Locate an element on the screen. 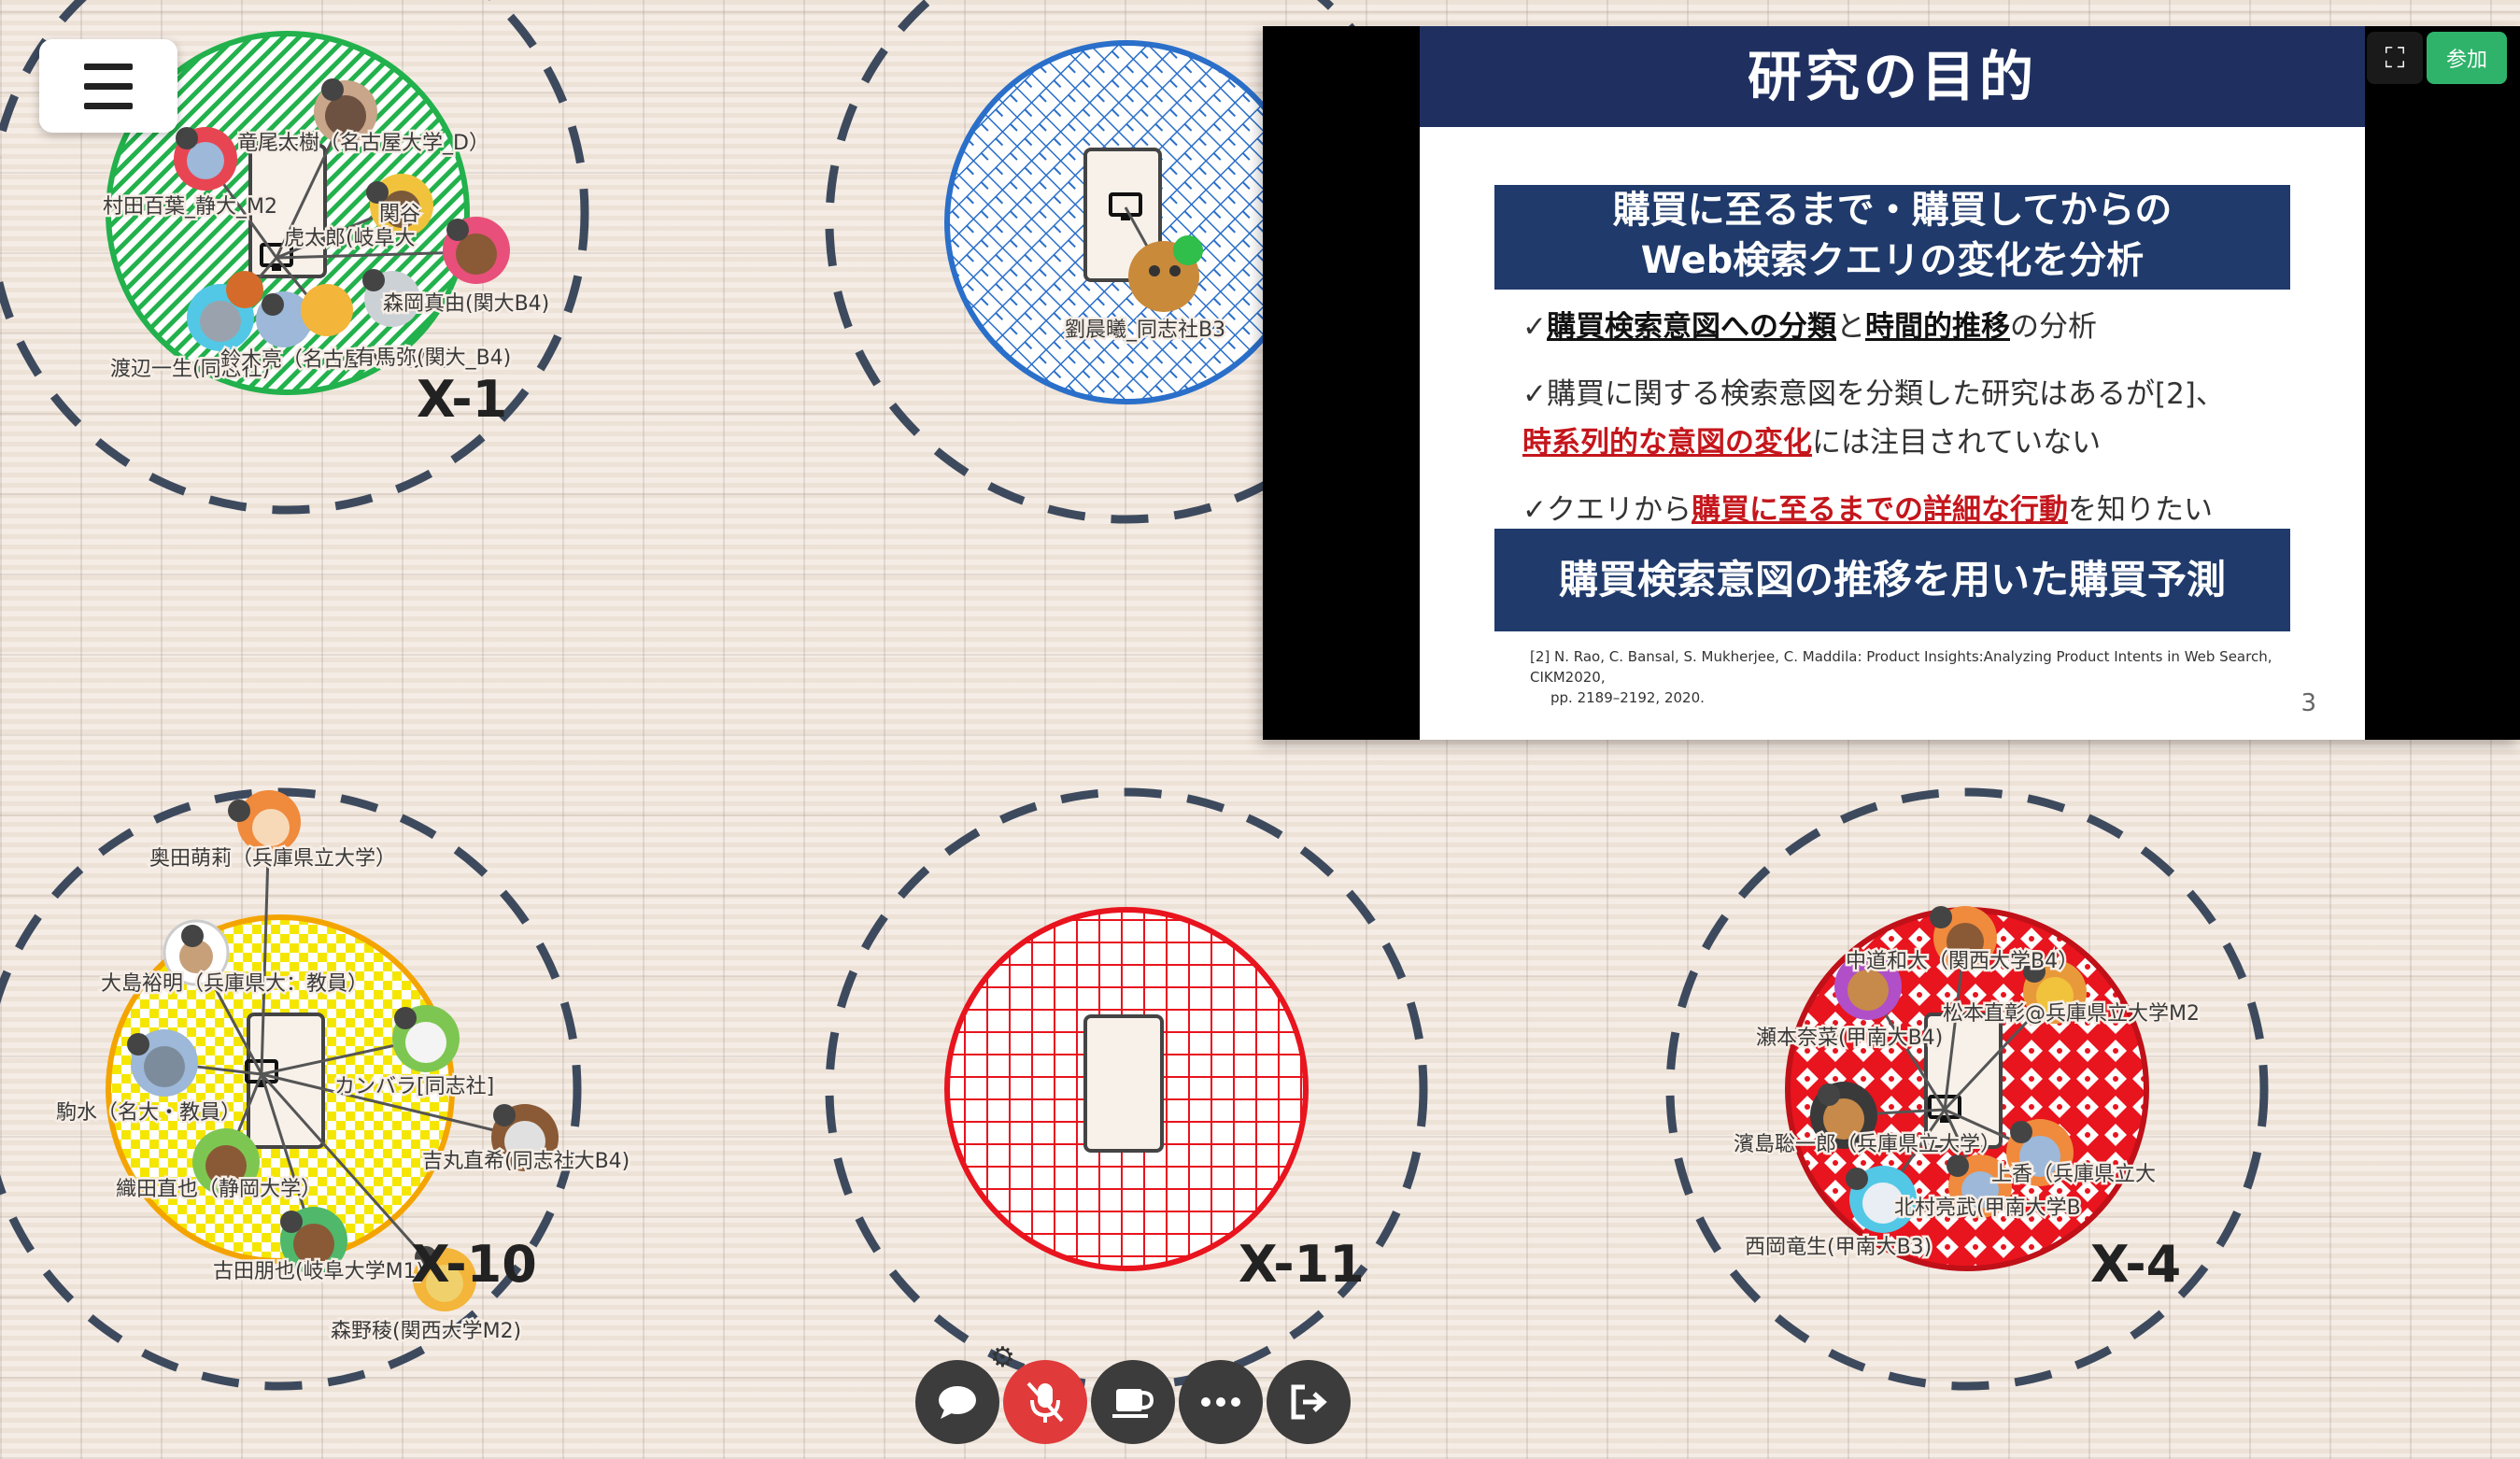 The width and height of the screenshot is (2520, 1459). expand-icon: ⛶ is located at coordinates (2395, 58).